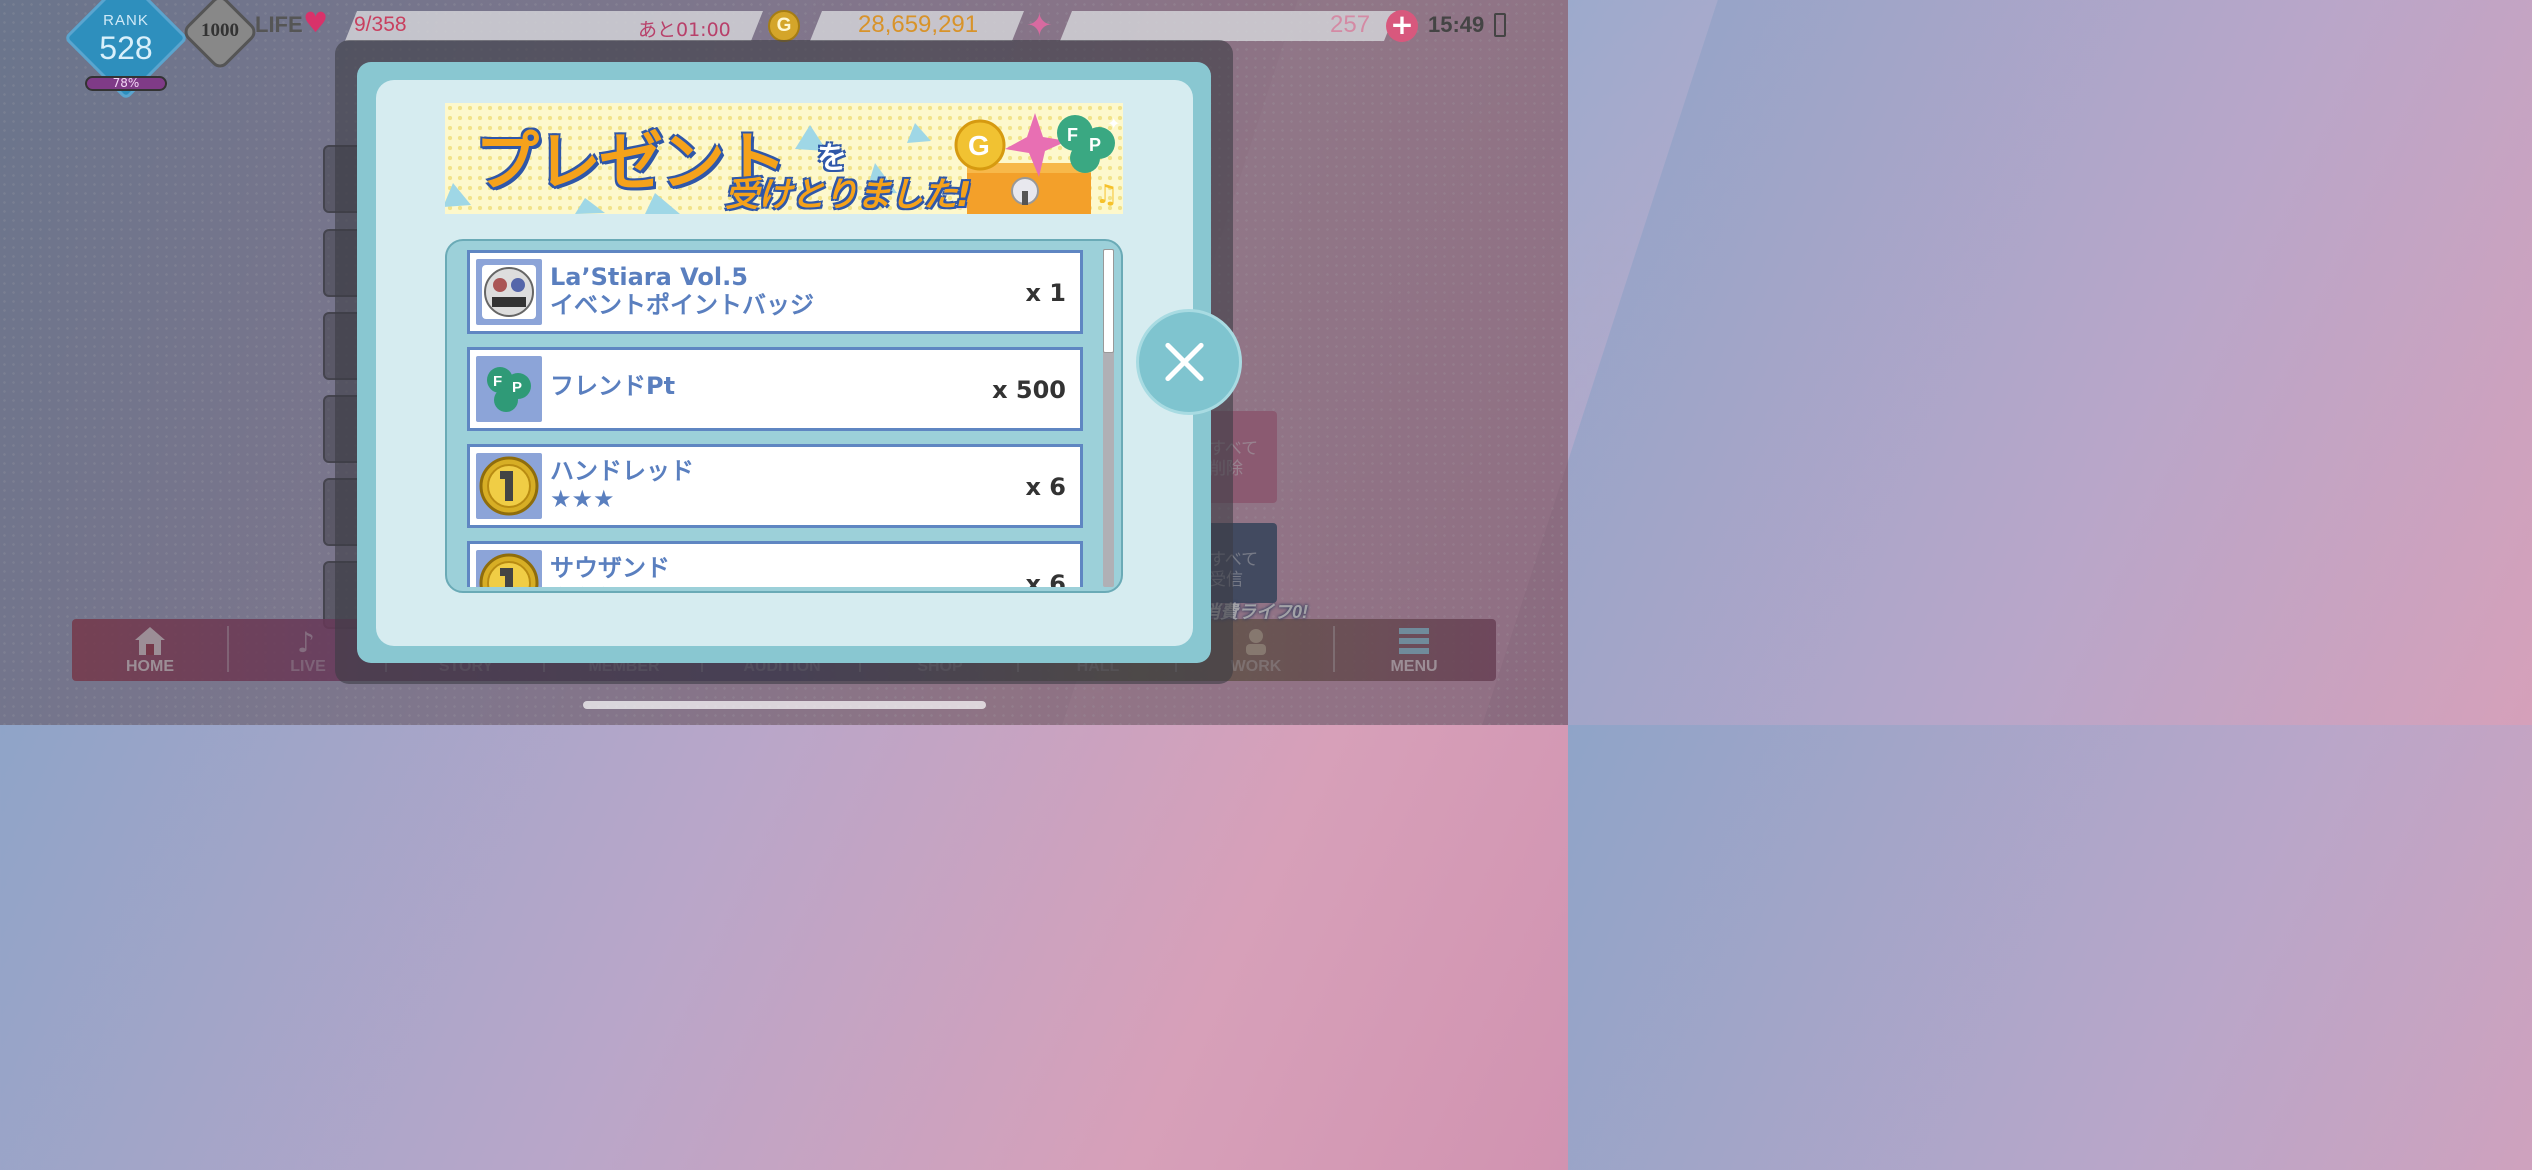  I want to click on friend-clover-icon: FP, so click(509, 389).